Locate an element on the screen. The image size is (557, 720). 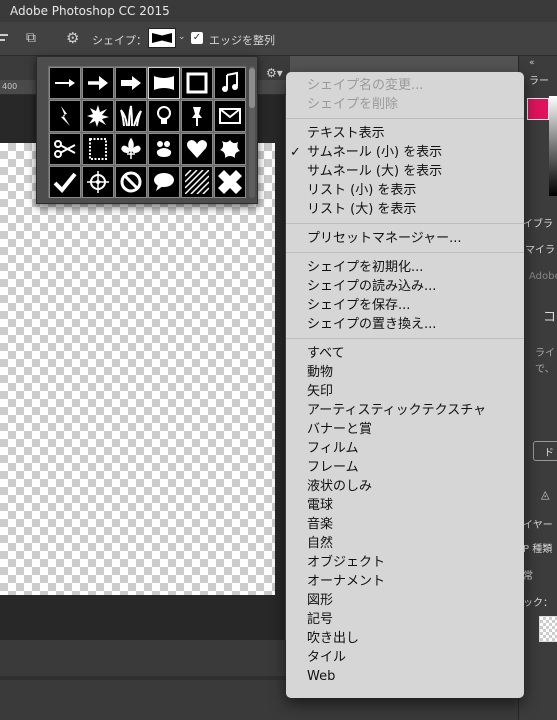
align-edges-label: エッジを整列 is located at coordinates (242, 40).